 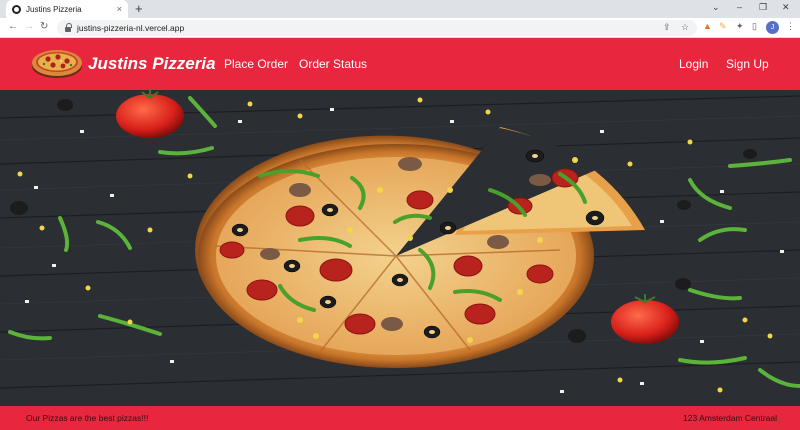 I want to click on share-icon: ⇪, so click(x=667, y=27).